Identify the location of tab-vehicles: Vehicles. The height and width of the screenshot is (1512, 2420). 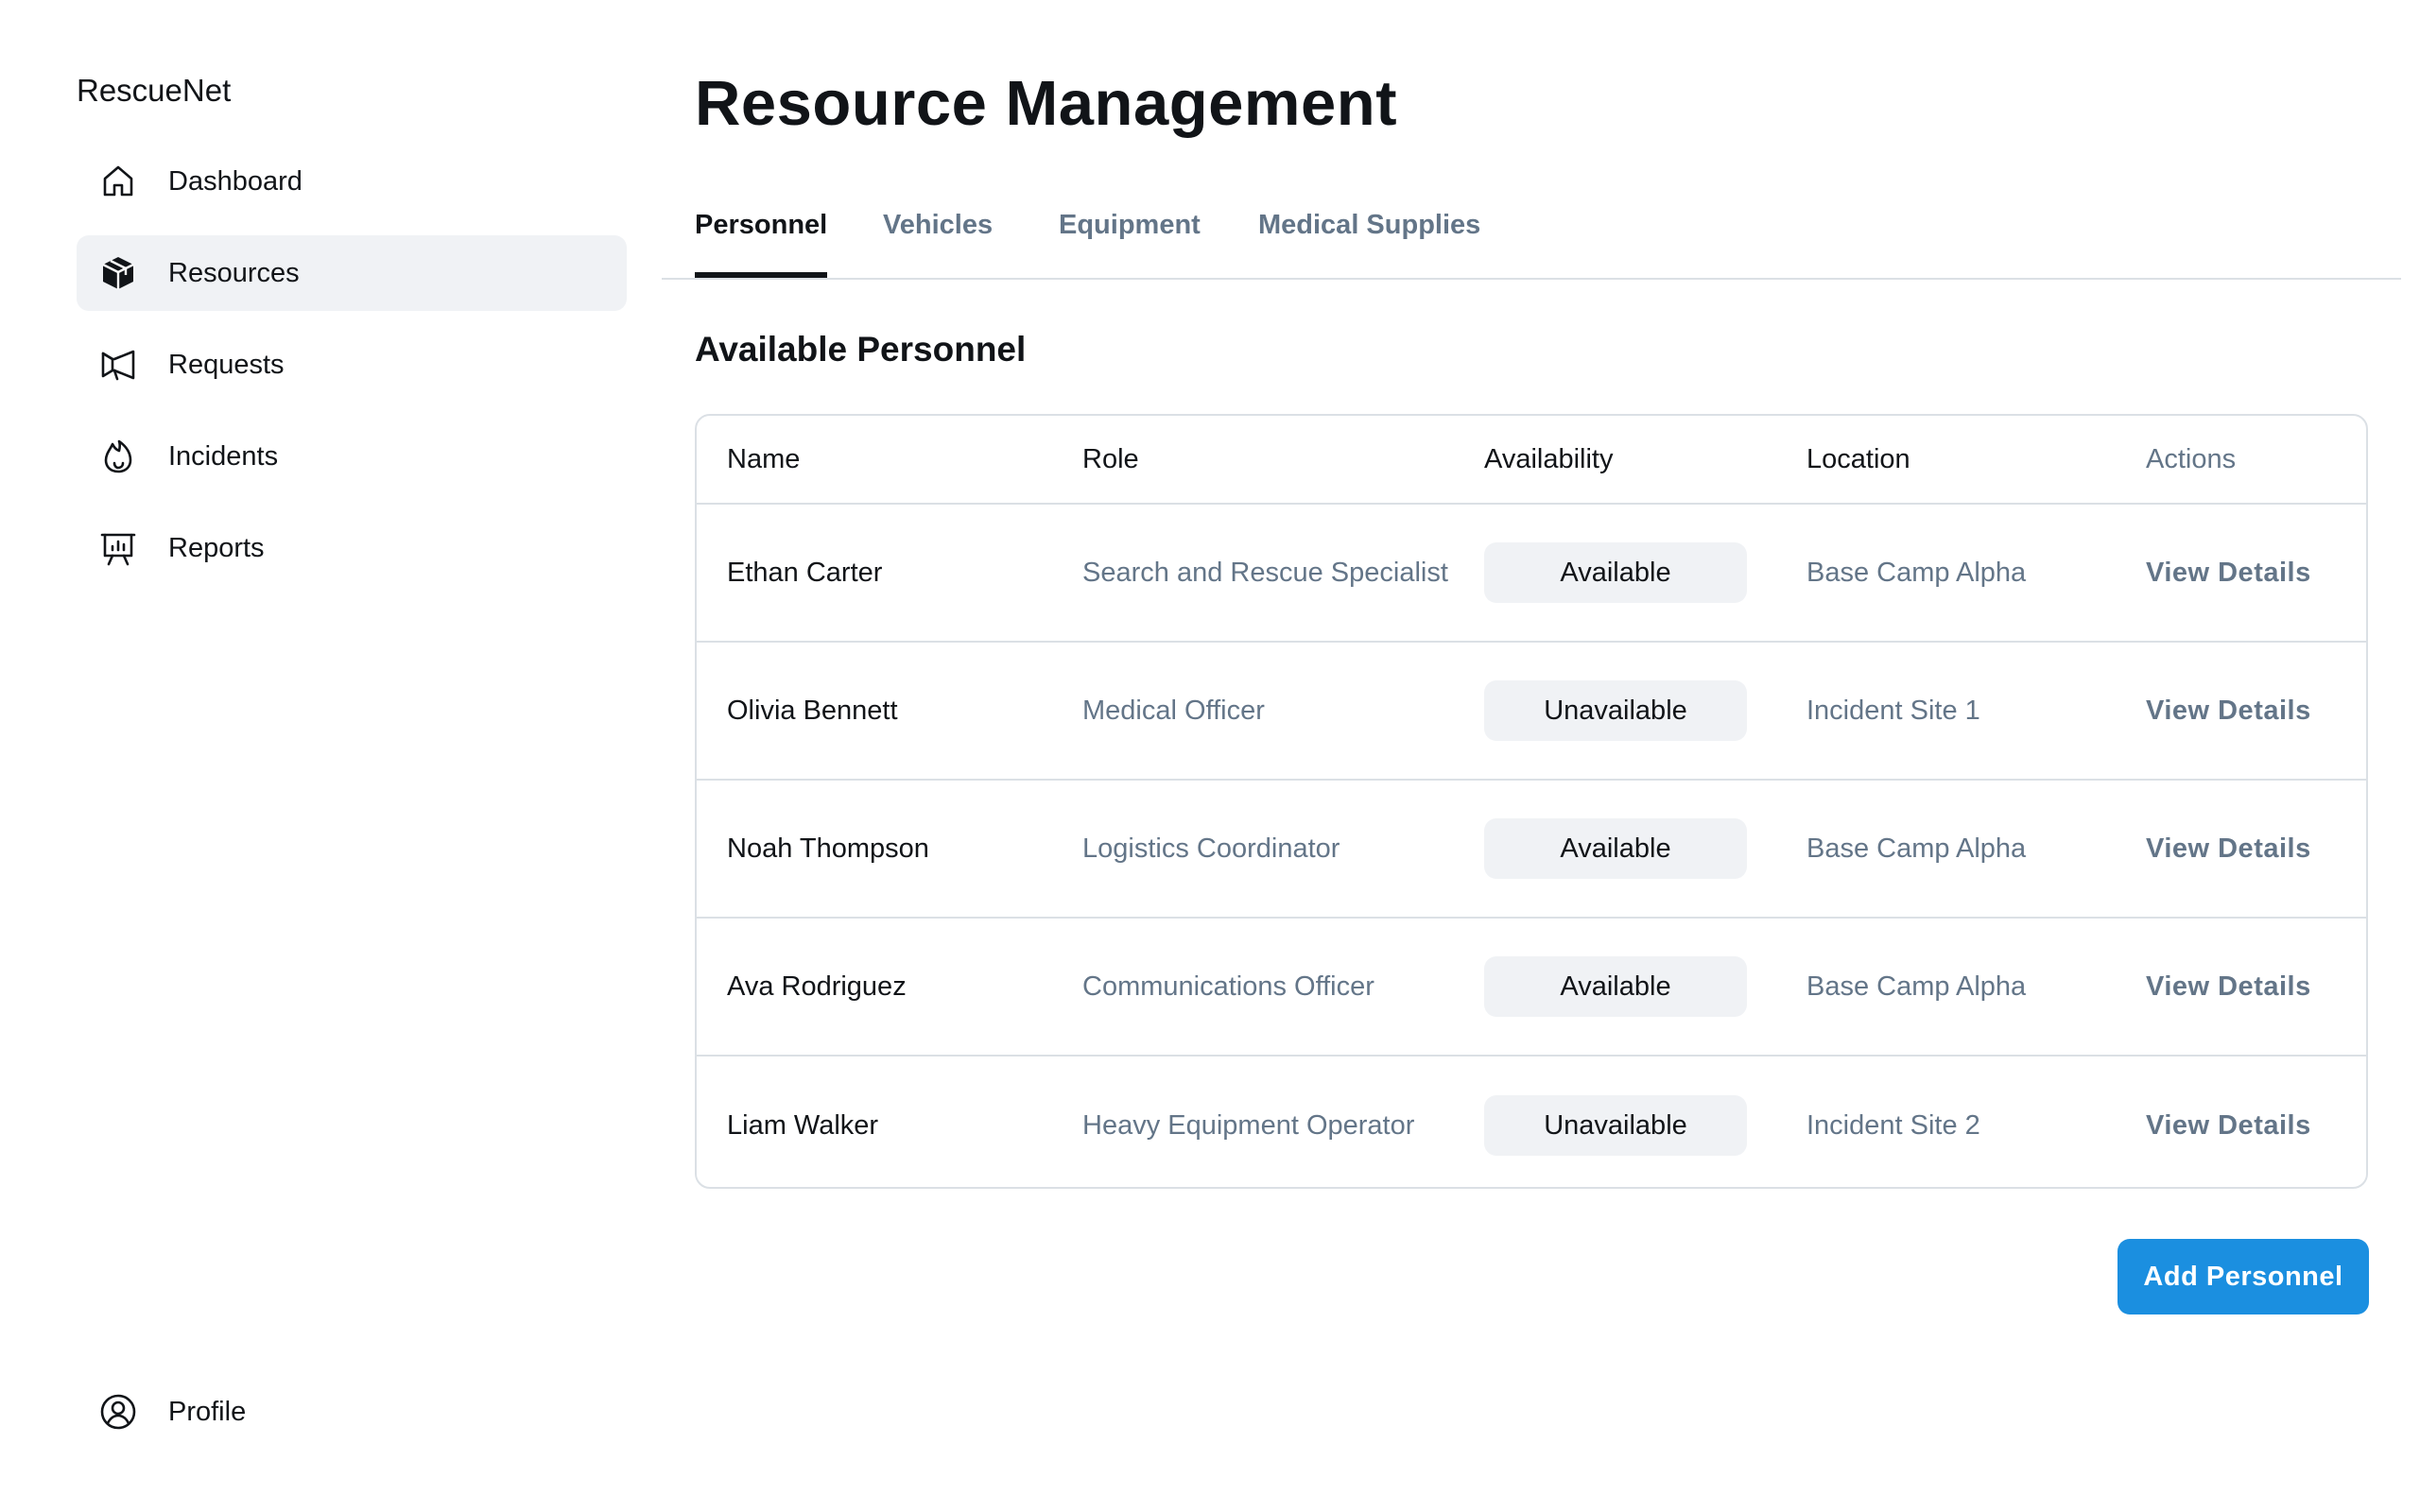
(938, 227).